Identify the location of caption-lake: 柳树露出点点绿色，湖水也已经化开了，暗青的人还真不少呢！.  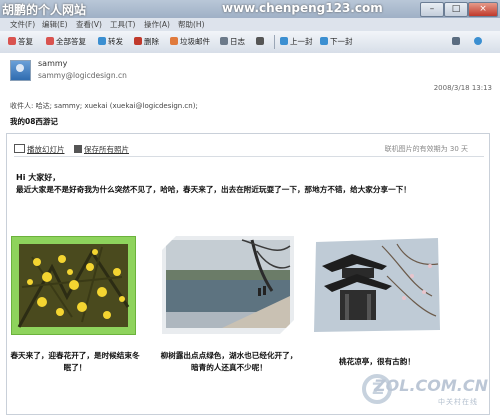
(229, 361).